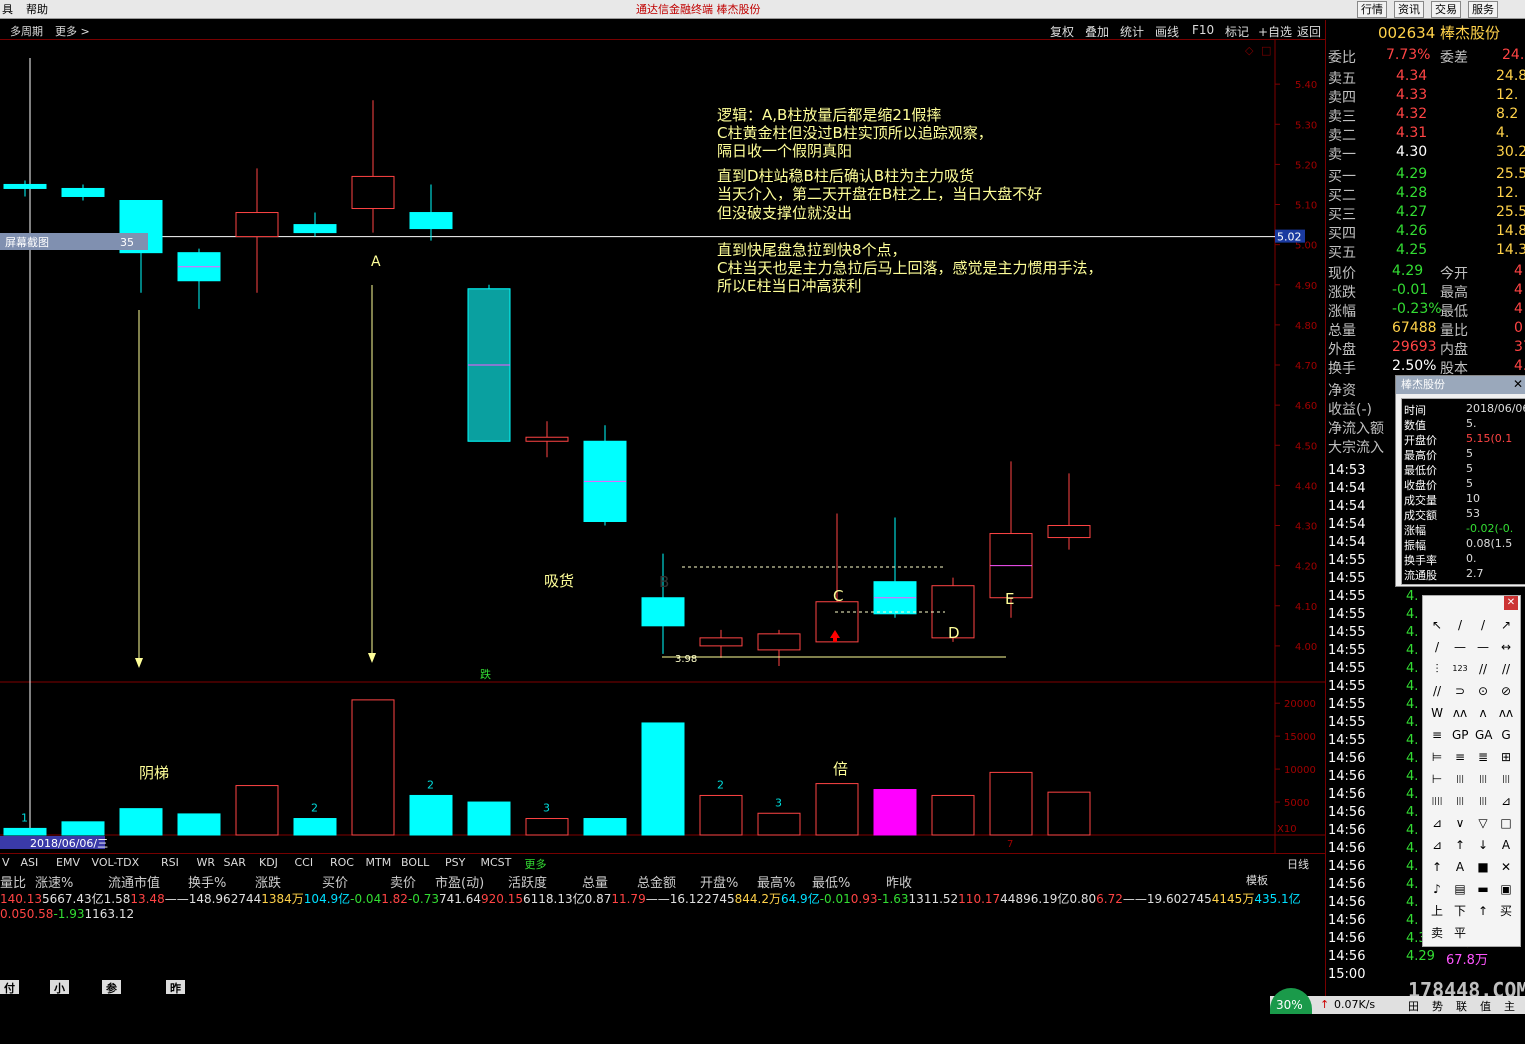  What do you see at coordinates (1266, 50) in the screenshot?
I see `window-icon: □` at bounding box center [1266, 50].